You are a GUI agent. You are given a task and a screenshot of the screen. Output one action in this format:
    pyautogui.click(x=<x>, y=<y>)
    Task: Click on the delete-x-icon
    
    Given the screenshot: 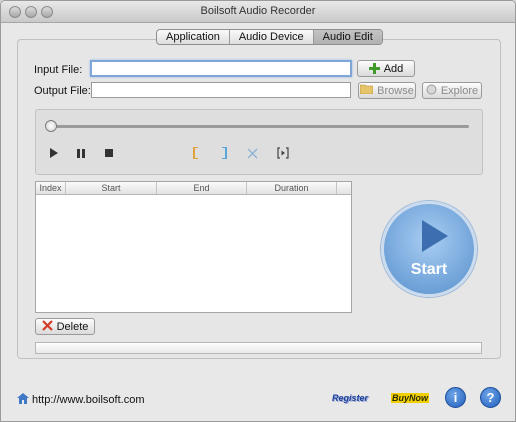 What is the action you would take?
    pyautogui.click(x=47, y=326)
    